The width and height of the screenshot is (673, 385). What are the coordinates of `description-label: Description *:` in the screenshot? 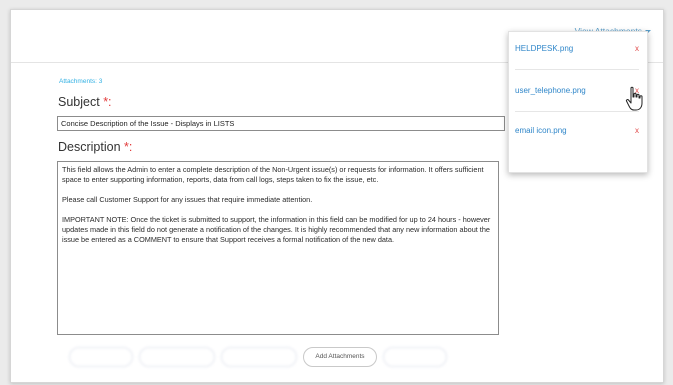 It's located at (95, 147).